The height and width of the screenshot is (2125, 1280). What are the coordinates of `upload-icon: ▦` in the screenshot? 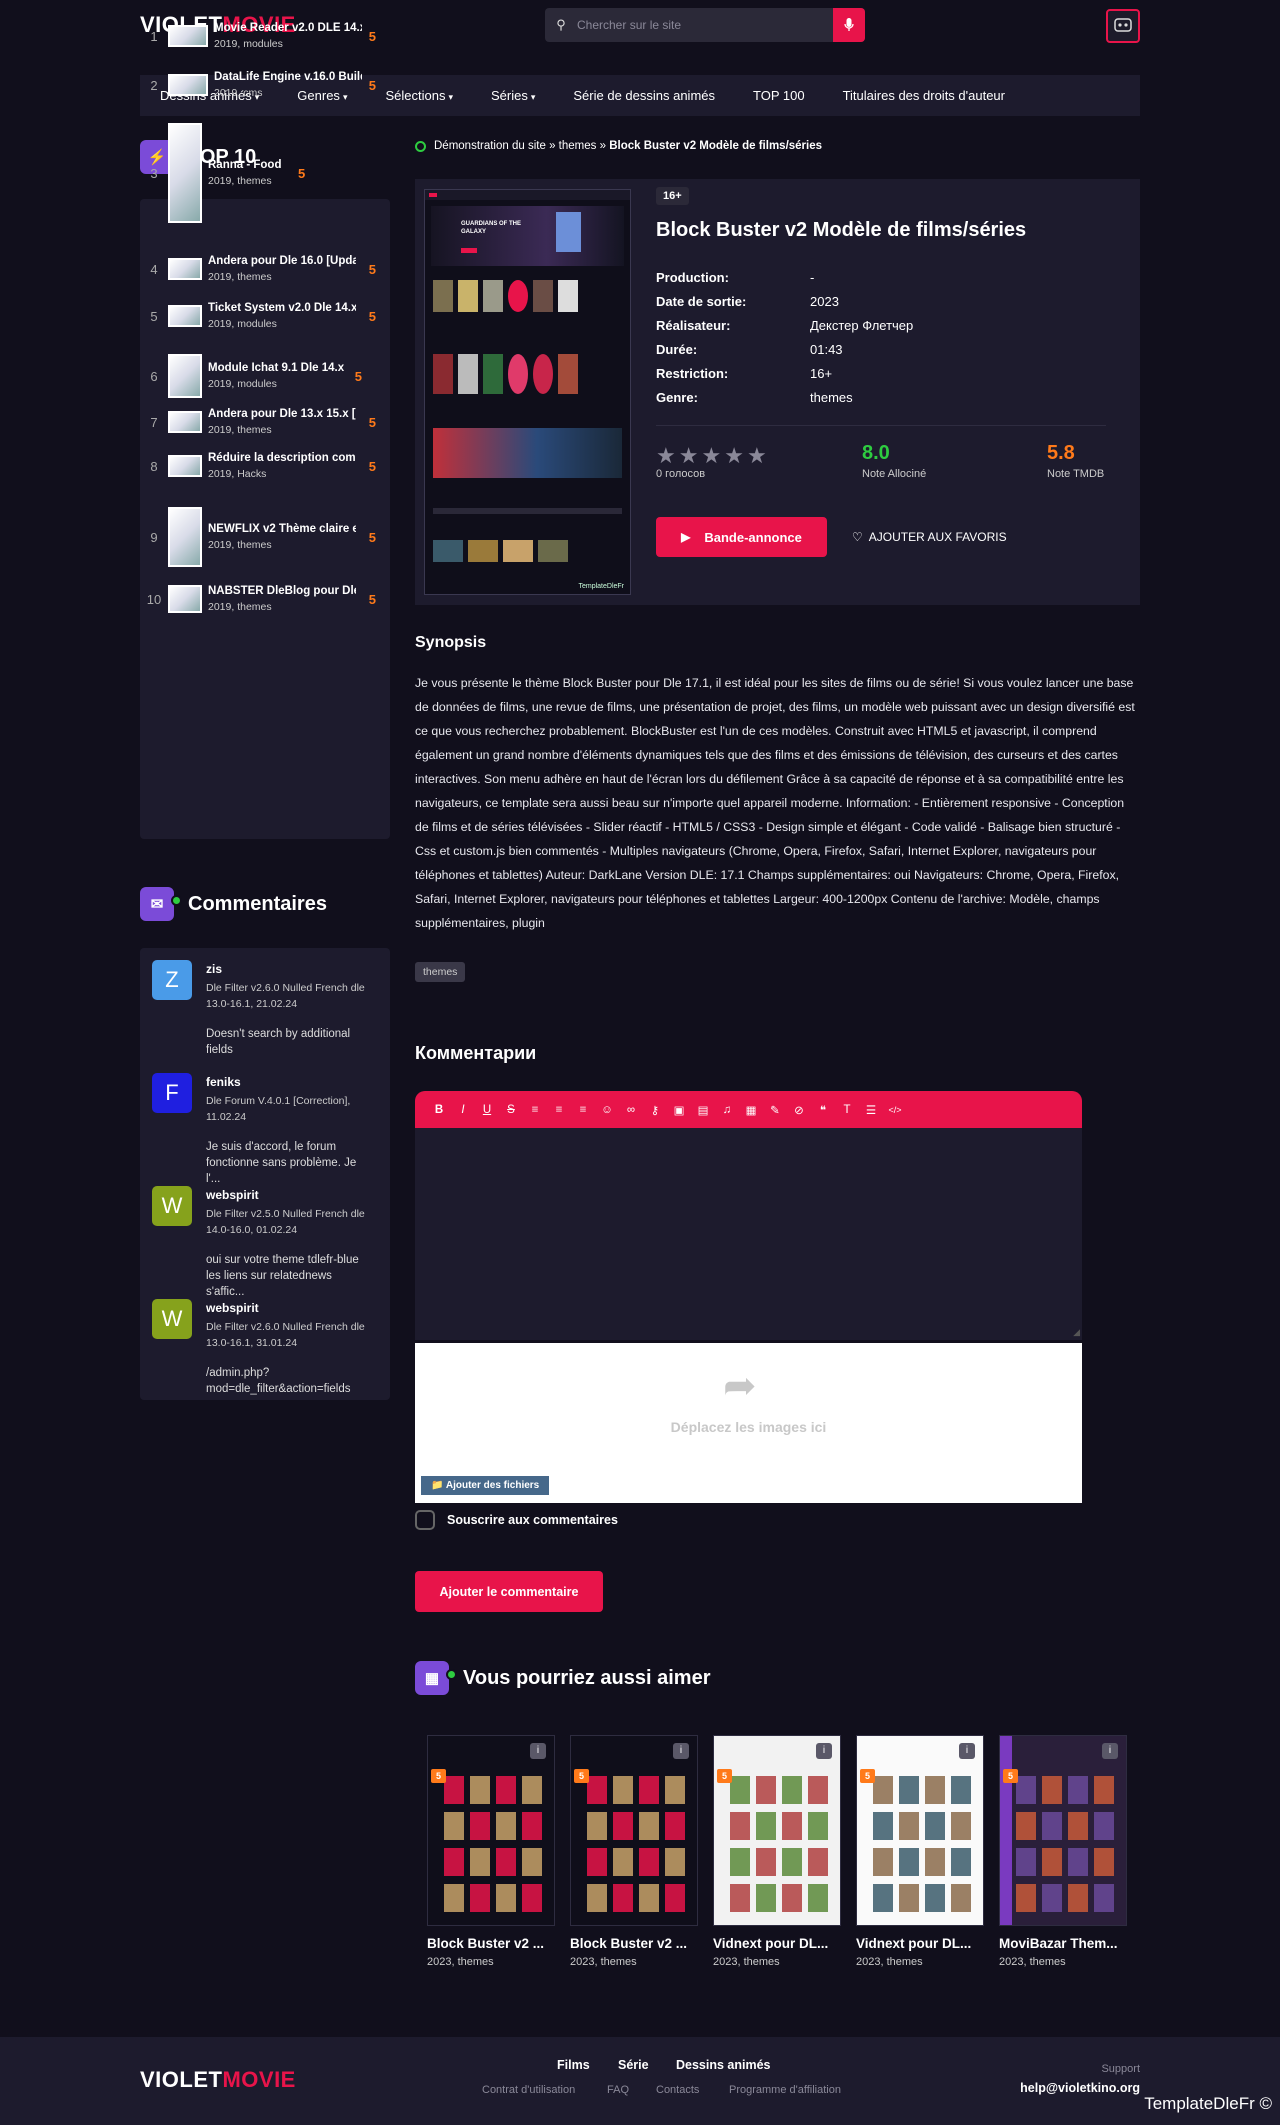 It's located at (751, 1110).